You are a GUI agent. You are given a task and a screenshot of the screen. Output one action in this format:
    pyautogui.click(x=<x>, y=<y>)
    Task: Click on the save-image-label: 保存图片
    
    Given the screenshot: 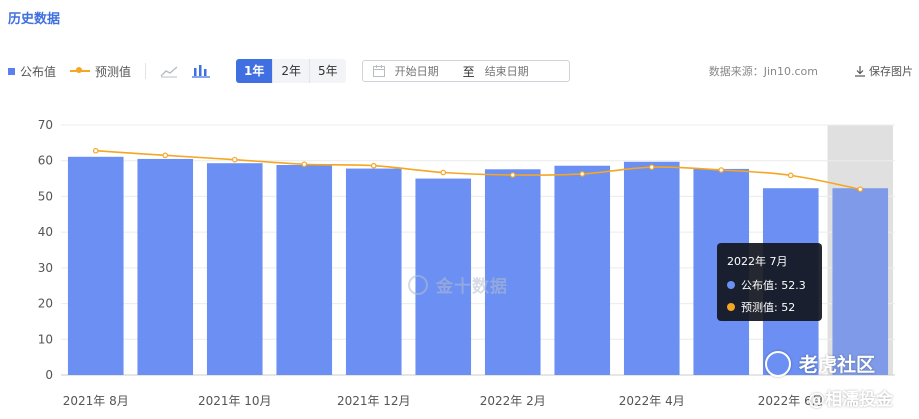 What is the action you would take?
    pyautogui.click(x=891, y=71)
    